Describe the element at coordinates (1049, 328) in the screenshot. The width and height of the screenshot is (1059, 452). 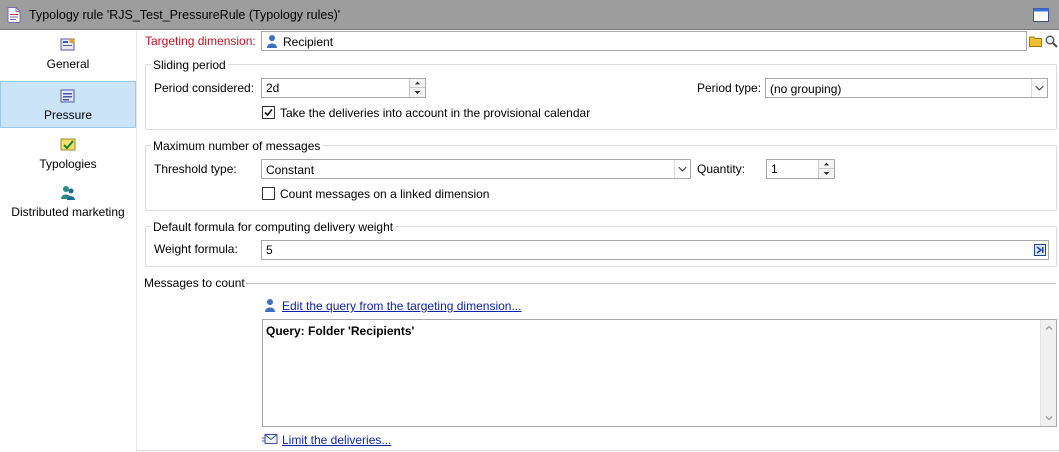
I see `scroll-up-icon` at that location.